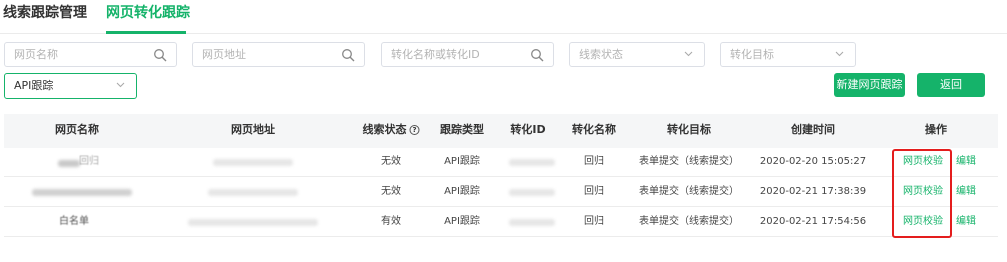  What do you see at coordinates (77, 129) in the screenshot?
I see `header-page-name: 网页名称` at bounding box center [77, 129].